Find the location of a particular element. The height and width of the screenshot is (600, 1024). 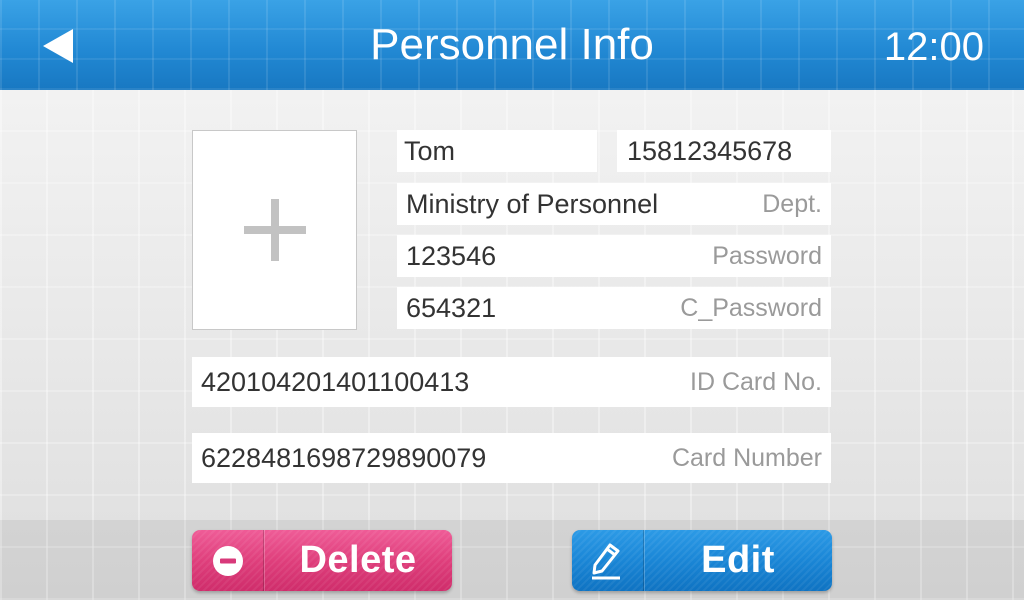

name-value: Tom is located at coordinates (430, 150).